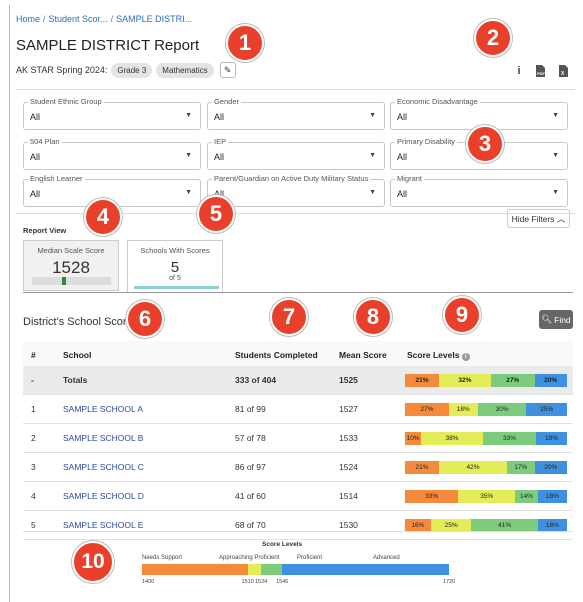 The image size is (583, 602). What do you see at coordinates (551, 438) in the screenshot?
I see `score-level-segment: 19%` at bounding box center [551, 438].